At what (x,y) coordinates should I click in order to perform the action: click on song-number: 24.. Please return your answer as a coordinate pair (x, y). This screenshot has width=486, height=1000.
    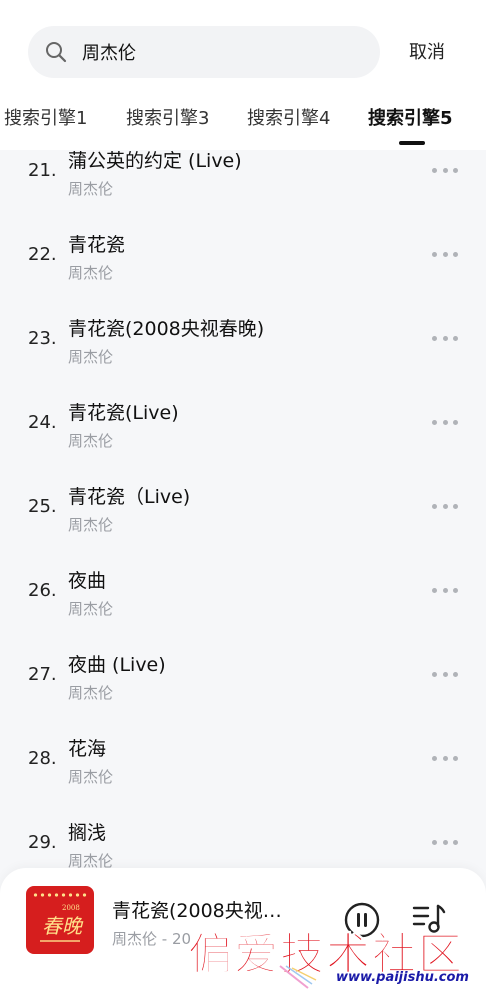
    Looking at the image, I should click on (42, 422).